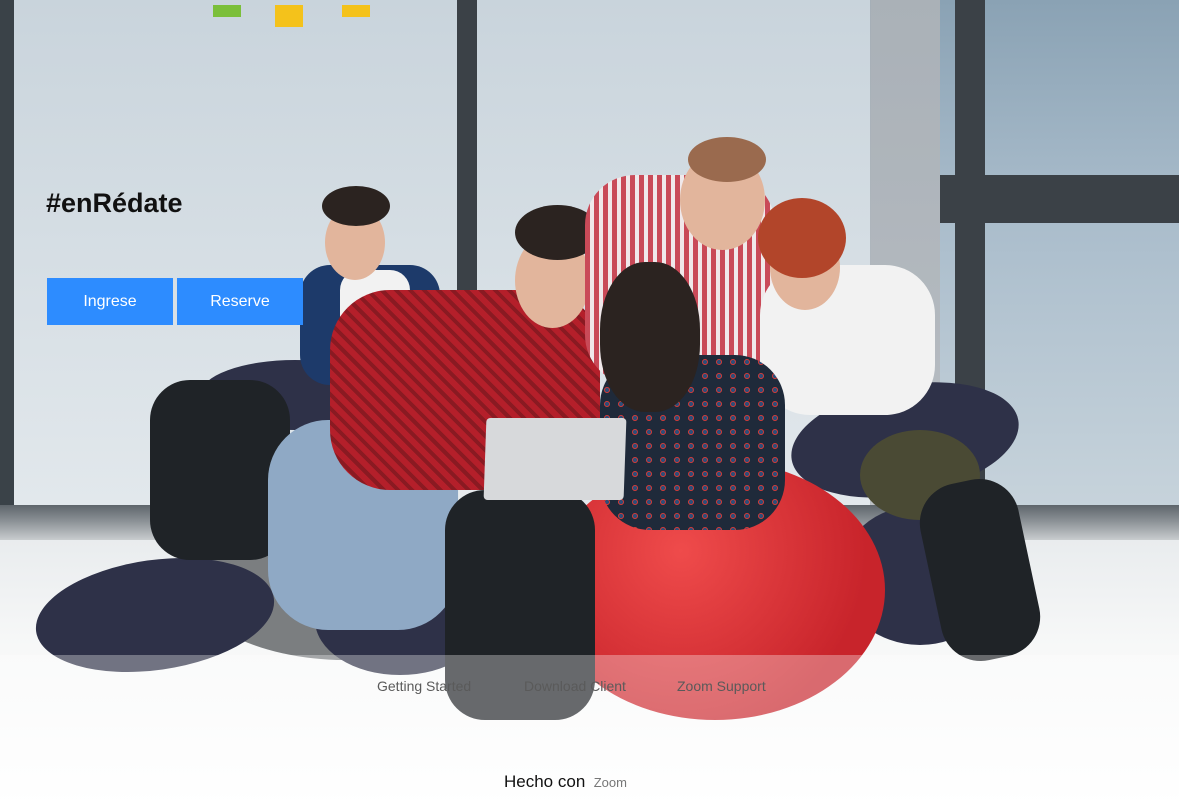  I want to click on credit-text: Hecho con, so click(545, 781).